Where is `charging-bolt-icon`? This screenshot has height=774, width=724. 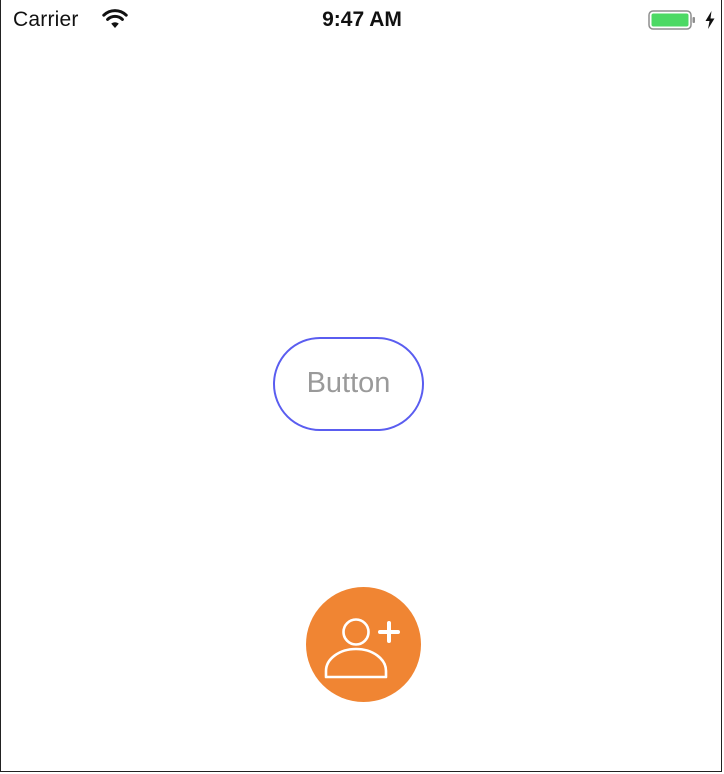
charging-bolt-icon is located at coordinates (710, 20).